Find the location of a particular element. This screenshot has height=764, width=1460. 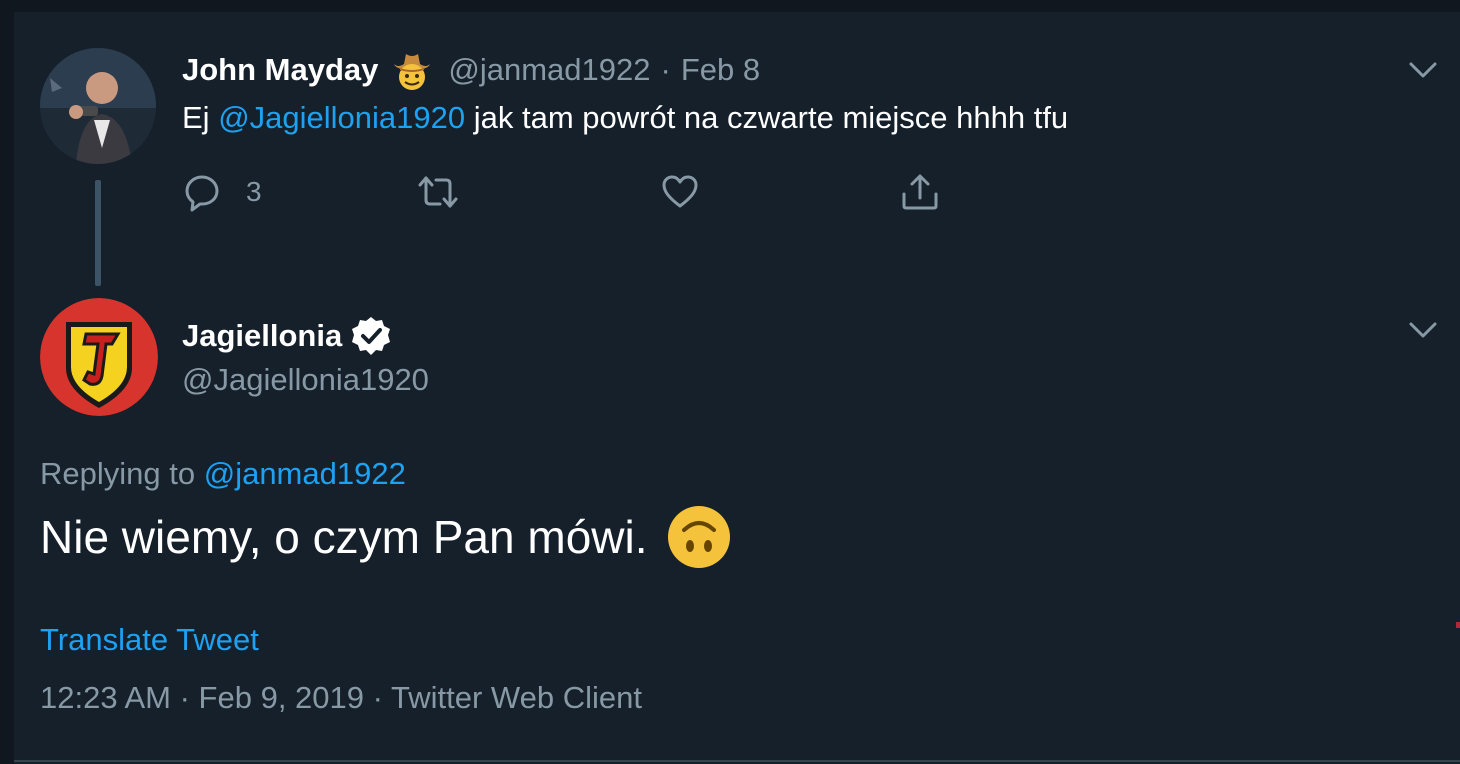

replying-to: Replying to @janmad1922 is located at coordinates (223, 474).